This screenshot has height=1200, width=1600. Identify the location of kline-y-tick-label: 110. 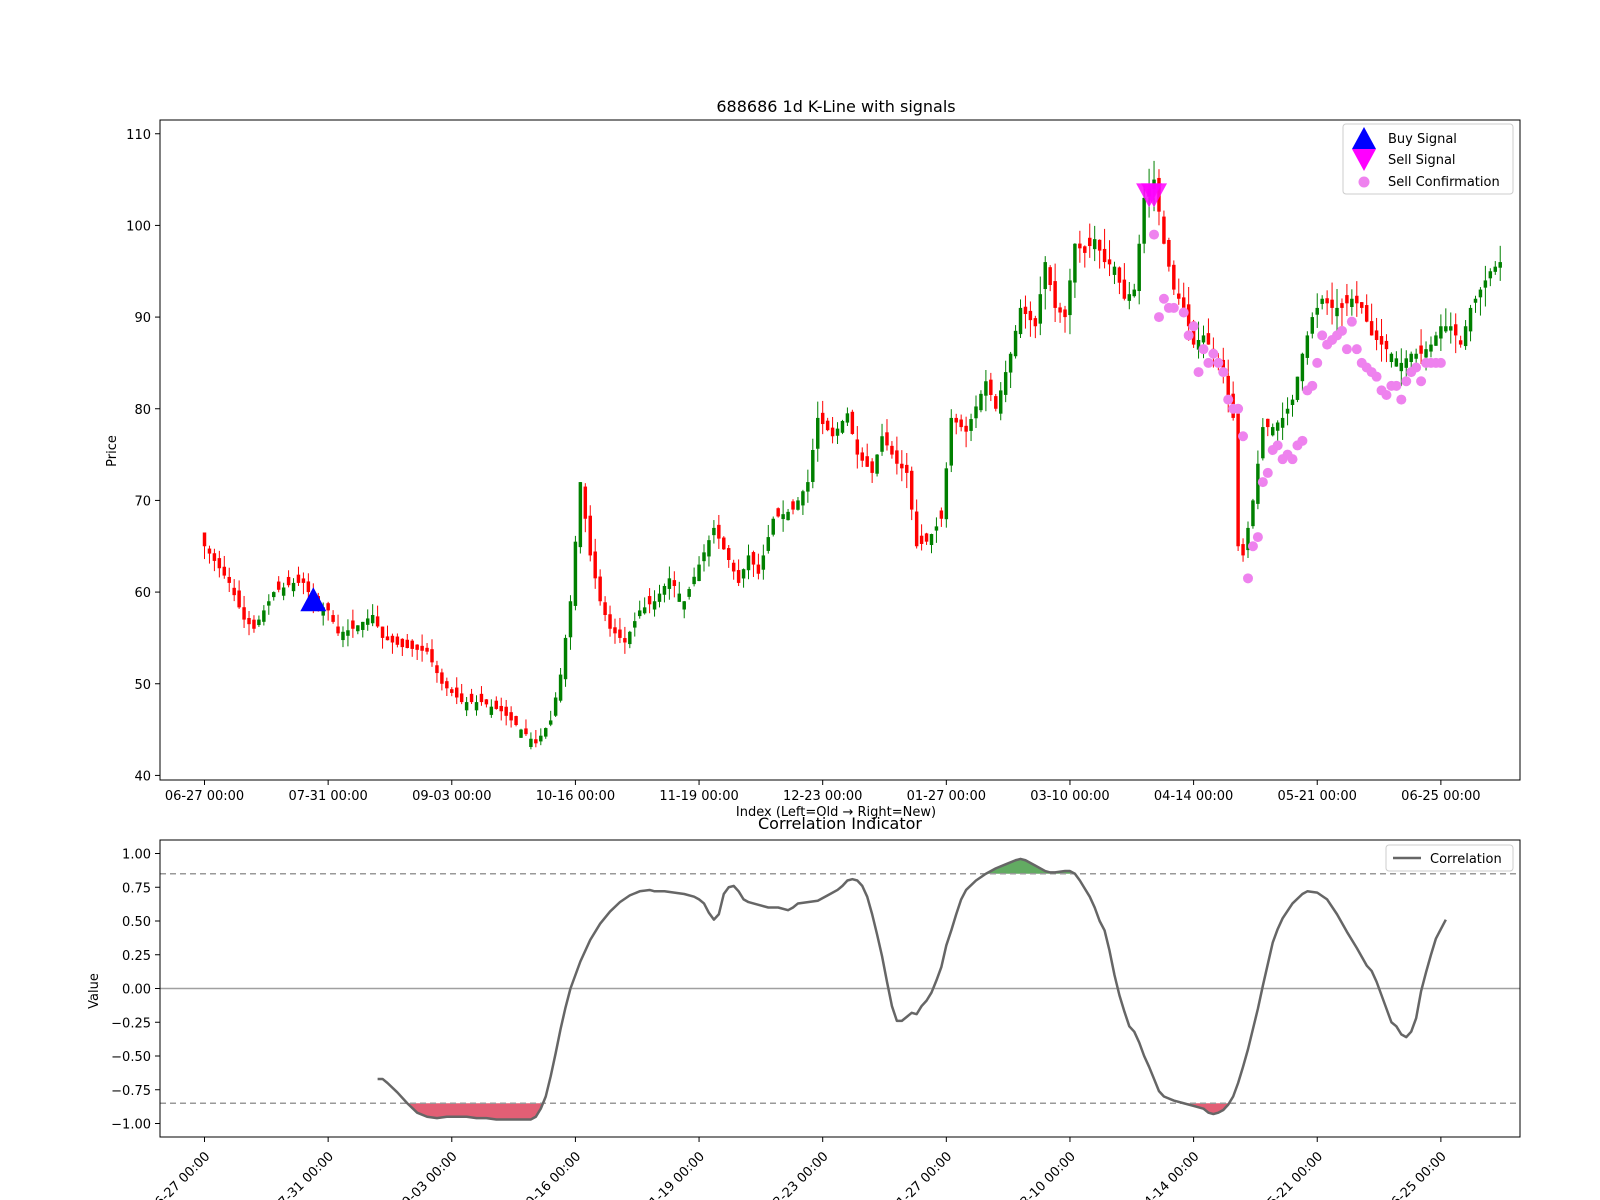
(138, 135).